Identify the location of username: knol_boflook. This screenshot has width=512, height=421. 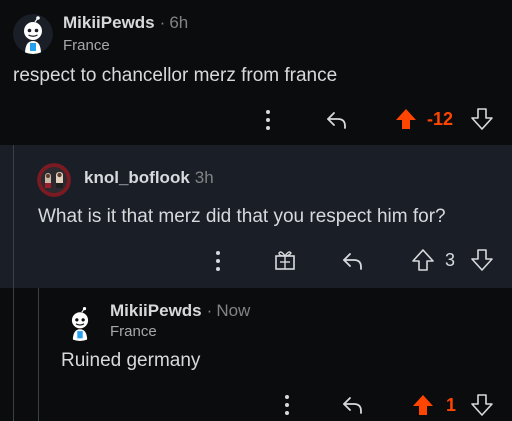
(137, 177).